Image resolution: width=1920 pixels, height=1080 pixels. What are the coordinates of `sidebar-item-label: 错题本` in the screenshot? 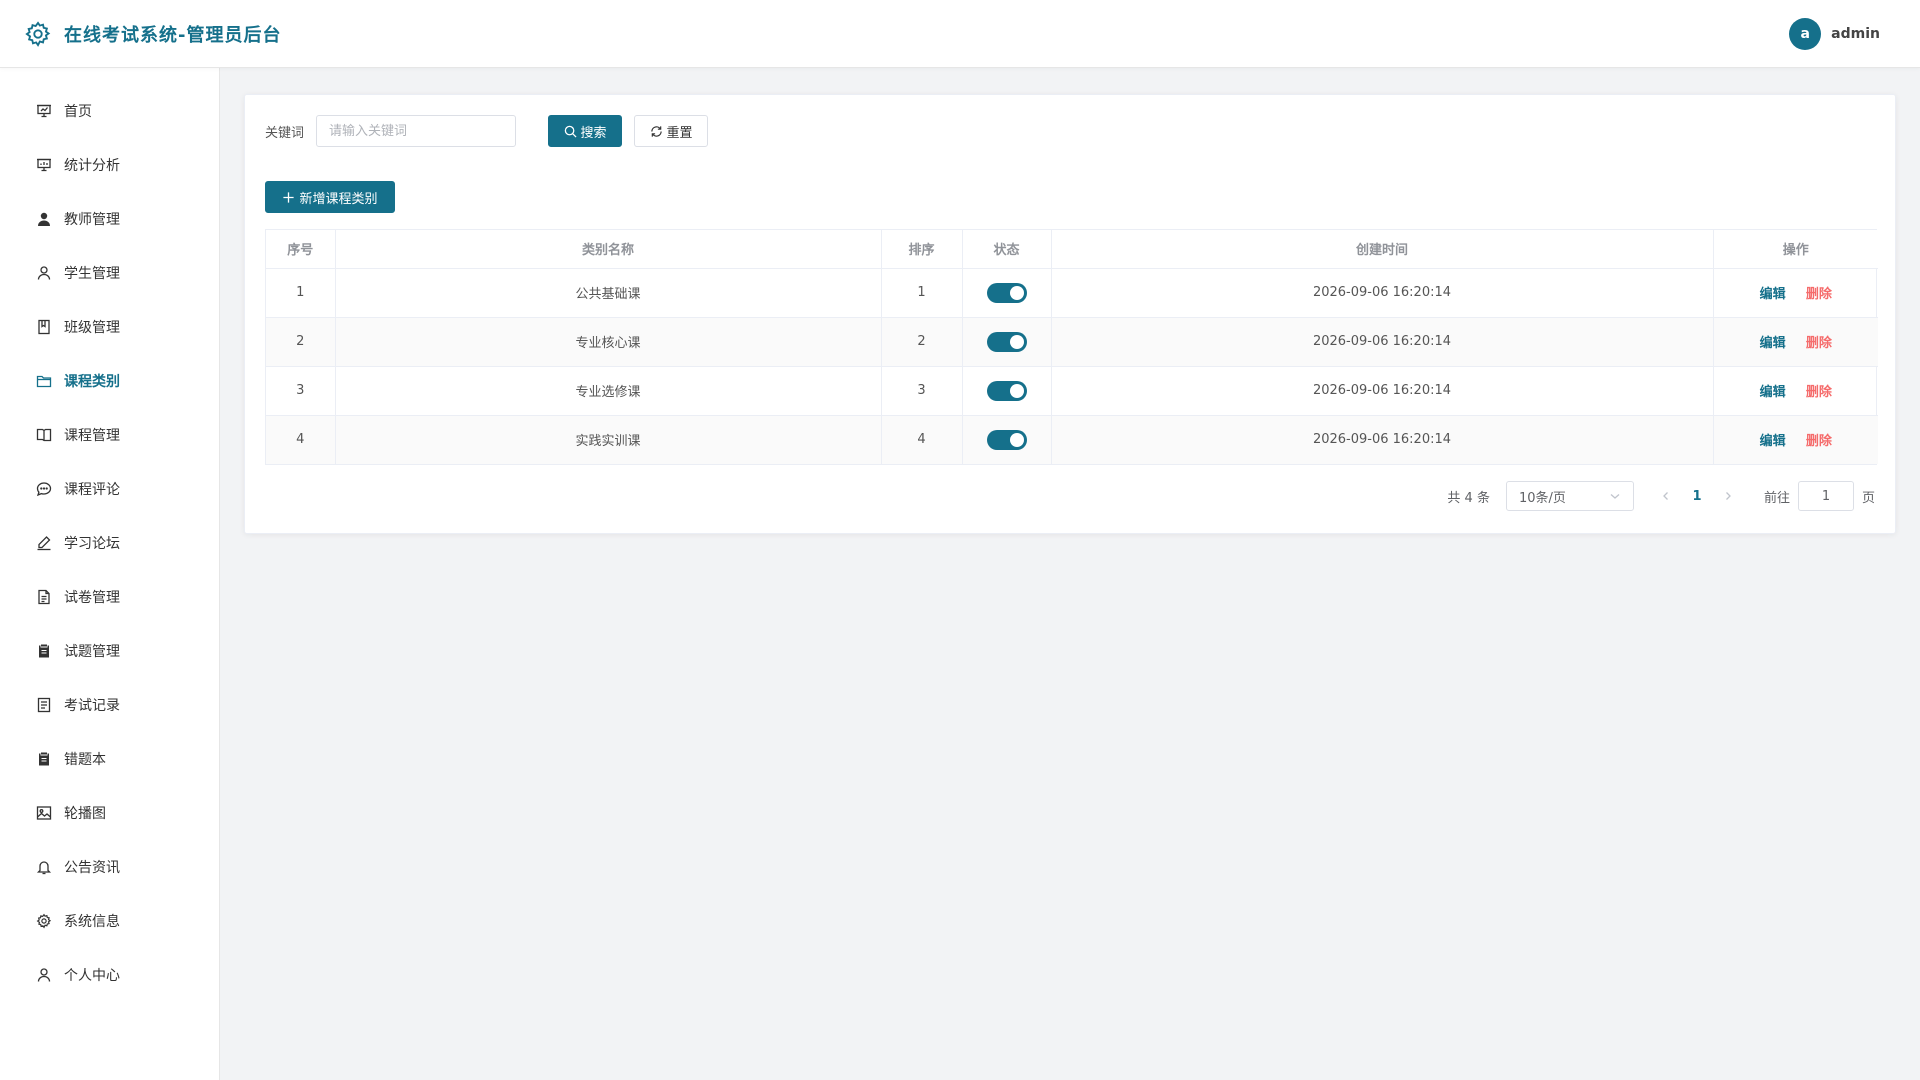 It's located at (85, 760).